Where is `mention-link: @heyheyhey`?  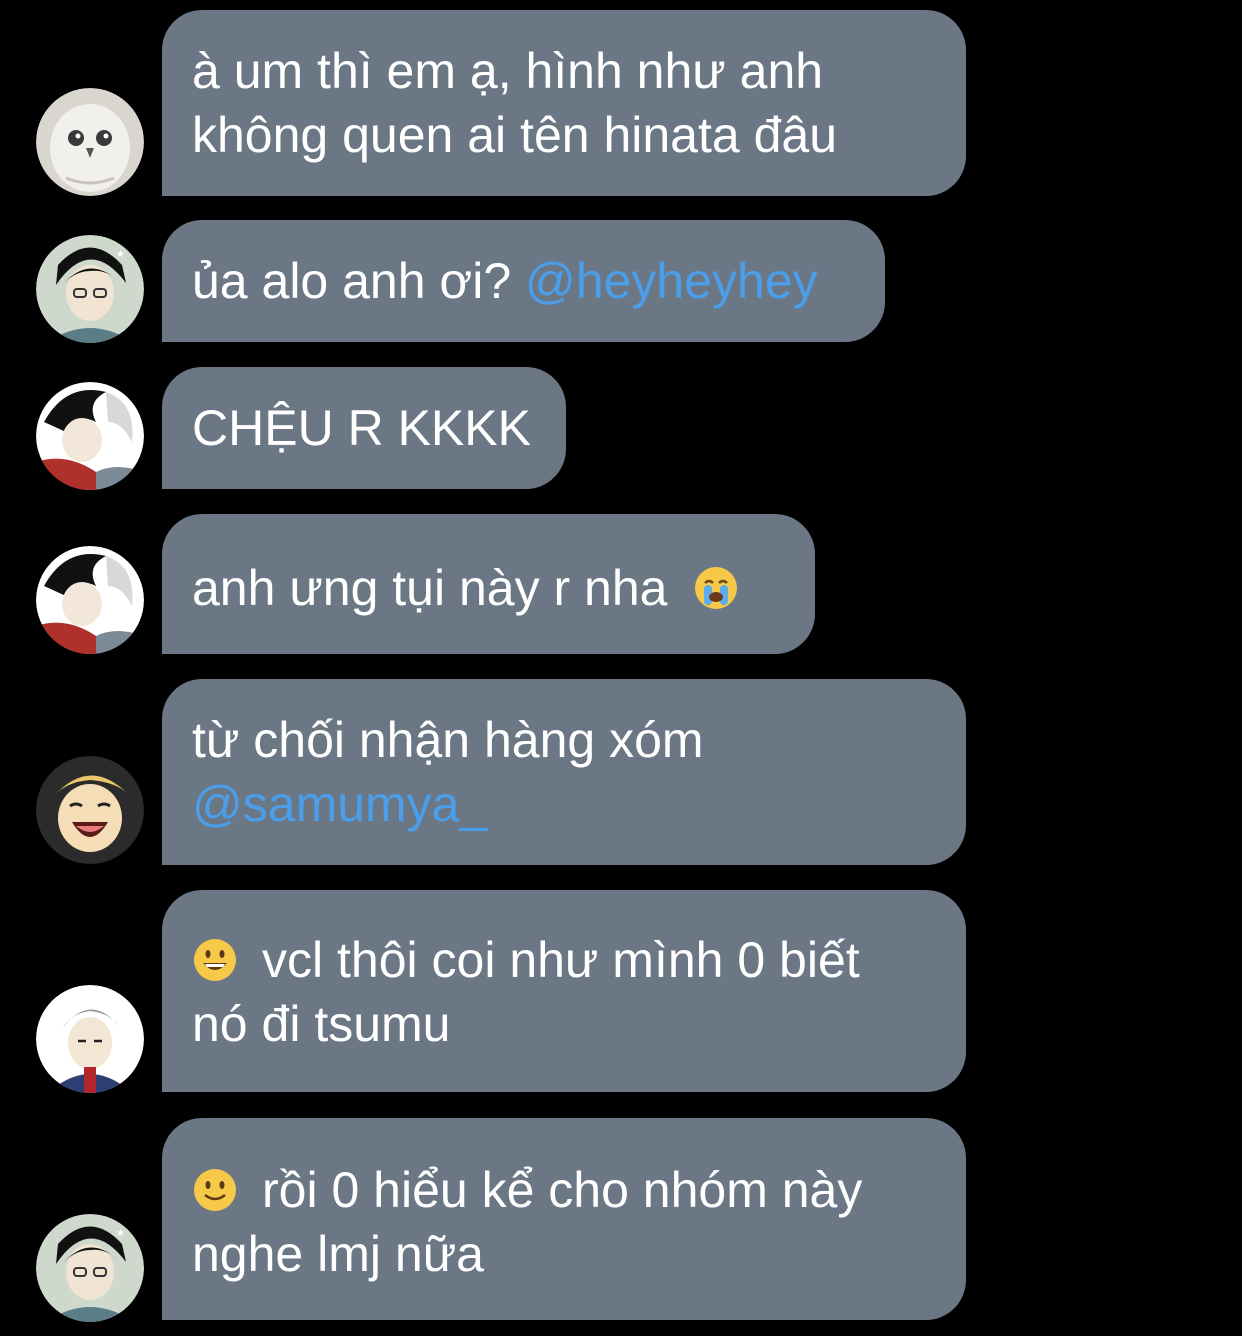 mention-link: @heyheyhey is located at coordinates (671, 281).